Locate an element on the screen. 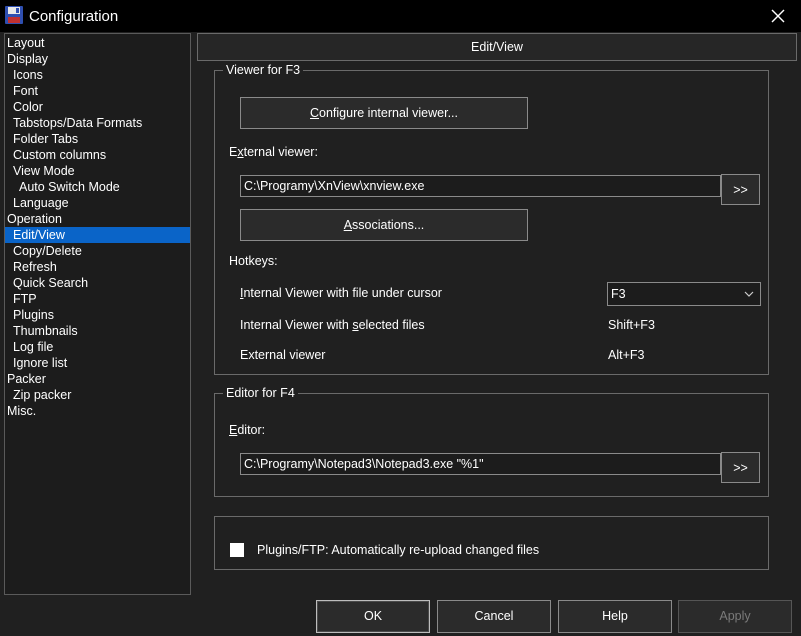  tree-item: Log file is located at coordinates (97, 347).